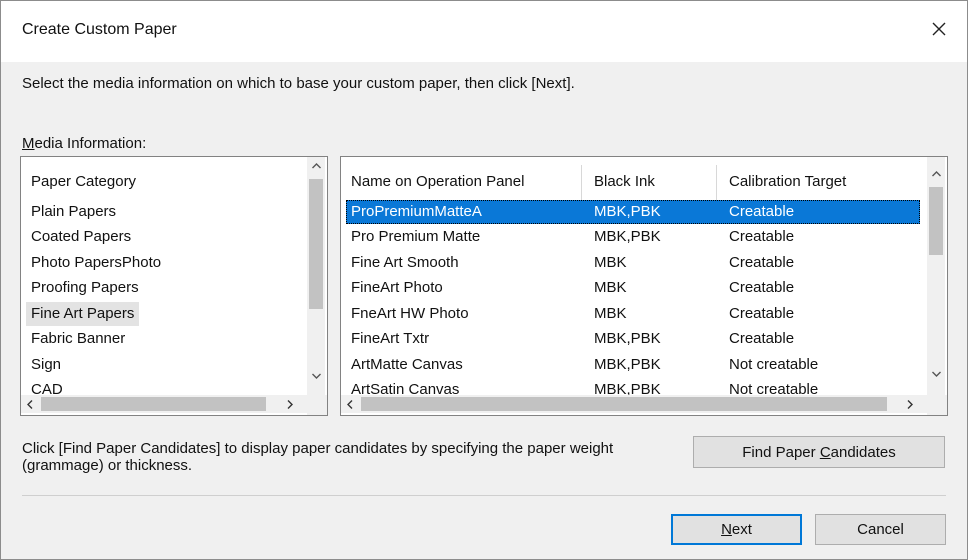 This screenshot has width=968, height=560. What do you see at coordinates (484, 31) in the screenshot?
I see `title-bar: Create Custom Paper` at bounding box center [484, 31].